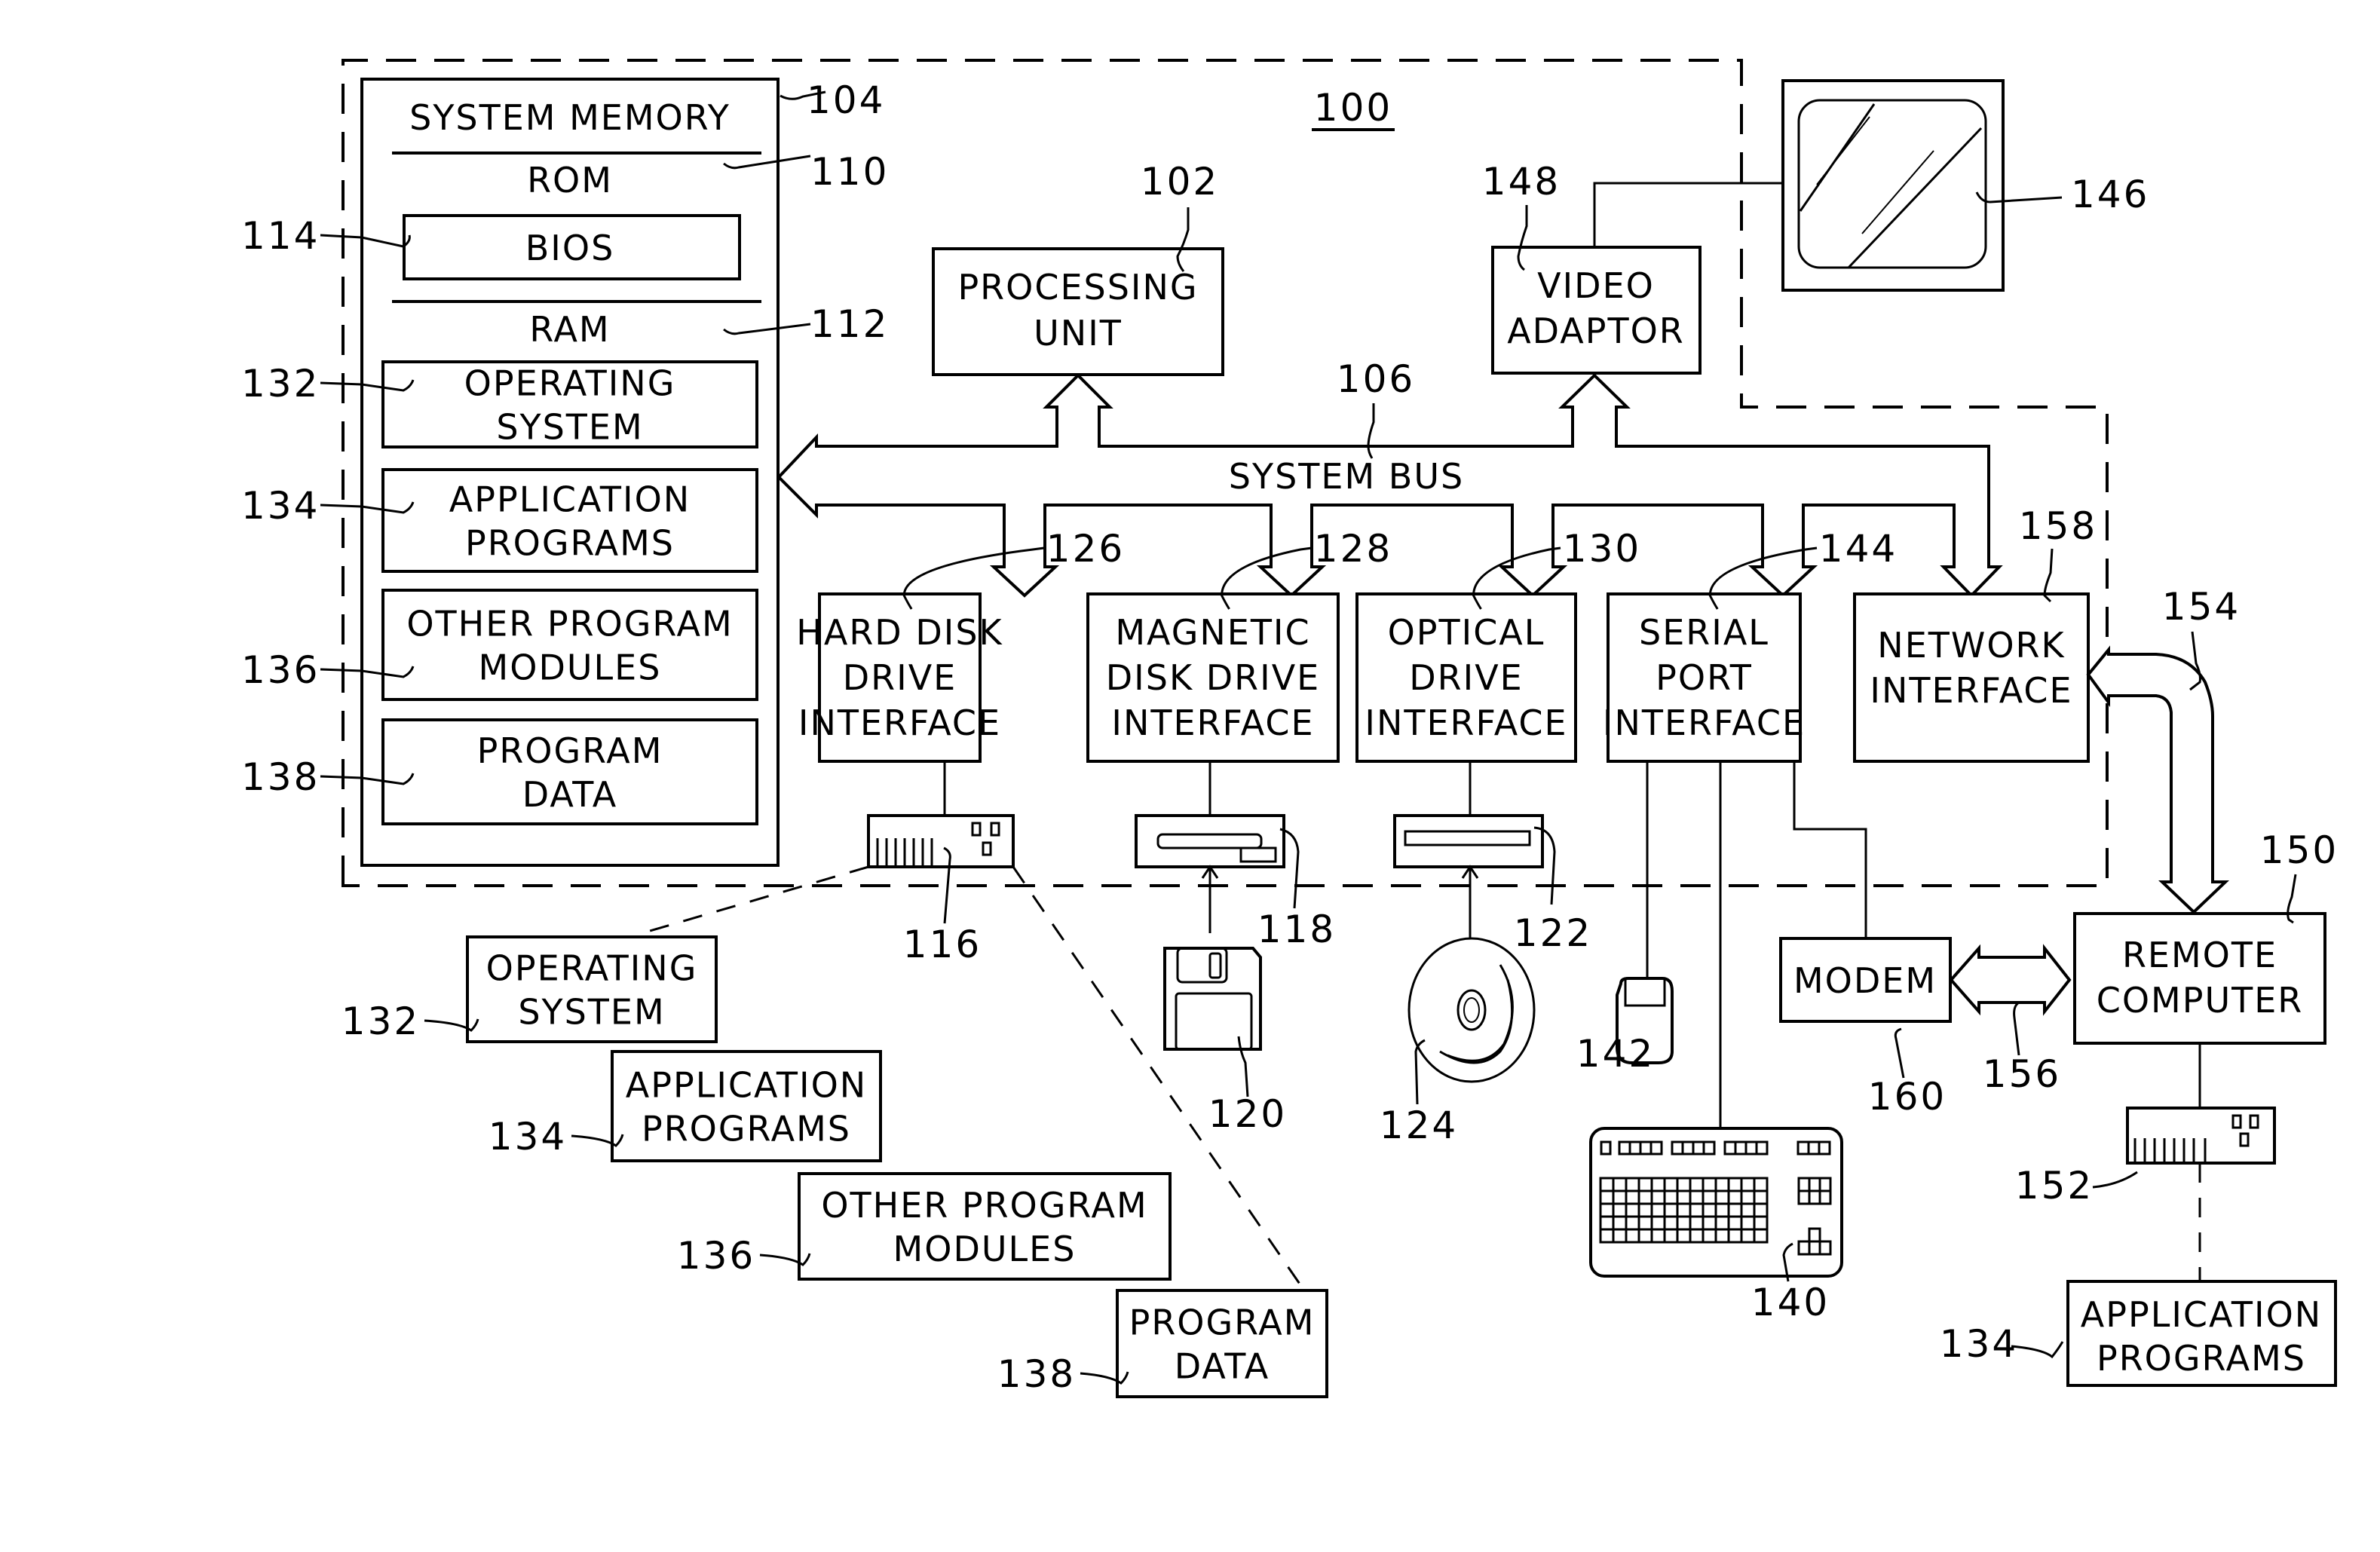 The height and width of the screenshot is (1552, 2380). Describe the element at coordinates (2201, 1314) in the screenshot. I see `remote-app-line-1: APPLICATION` at that location.